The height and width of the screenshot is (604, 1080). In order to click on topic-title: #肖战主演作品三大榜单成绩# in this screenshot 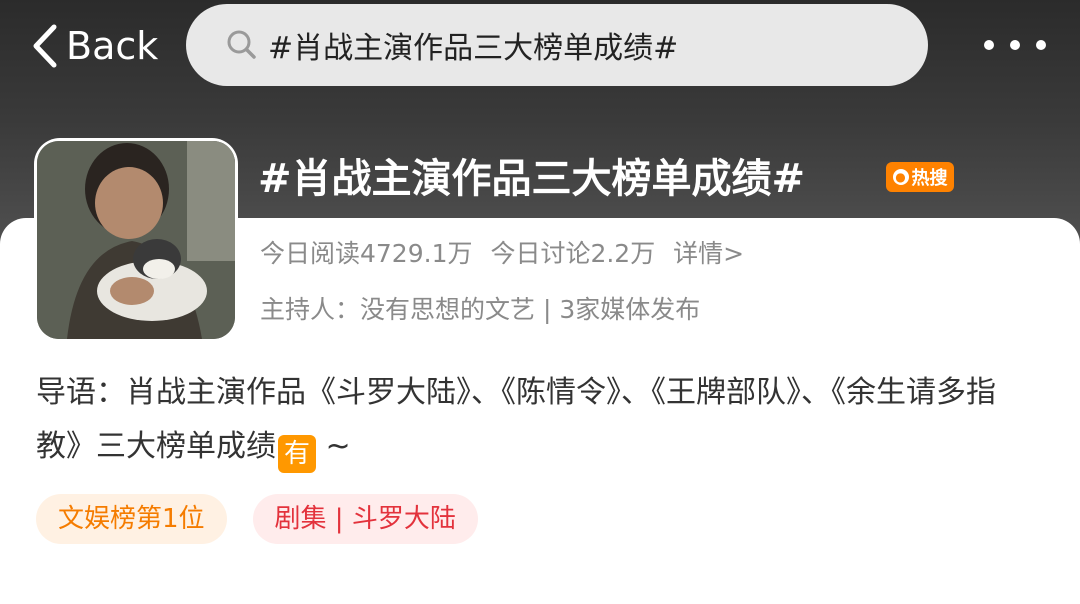, I will do `click(532, 179)`.